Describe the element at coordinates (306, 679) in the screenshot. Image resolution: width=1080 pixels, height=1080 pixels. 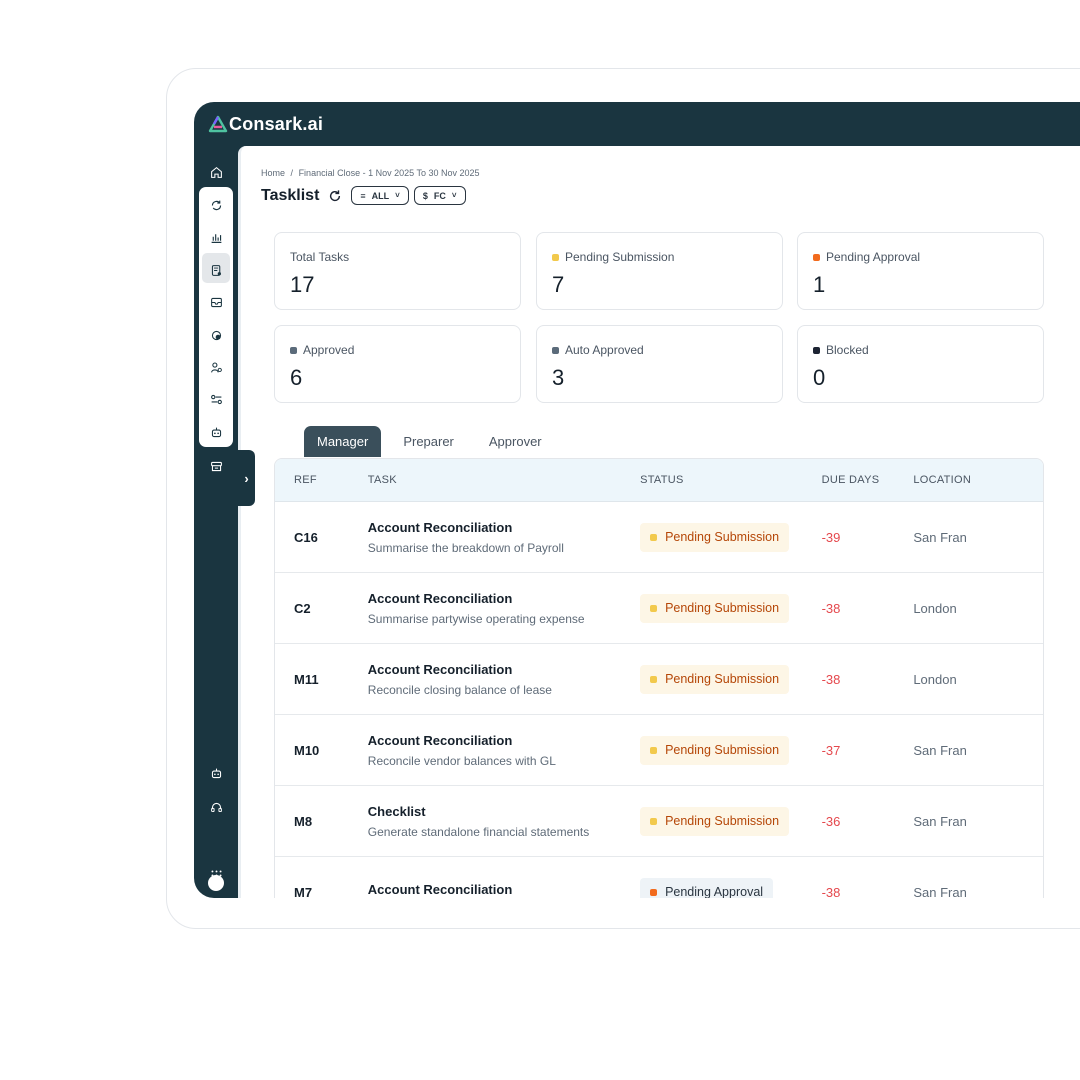
I see `row-ref: M11` at that location.